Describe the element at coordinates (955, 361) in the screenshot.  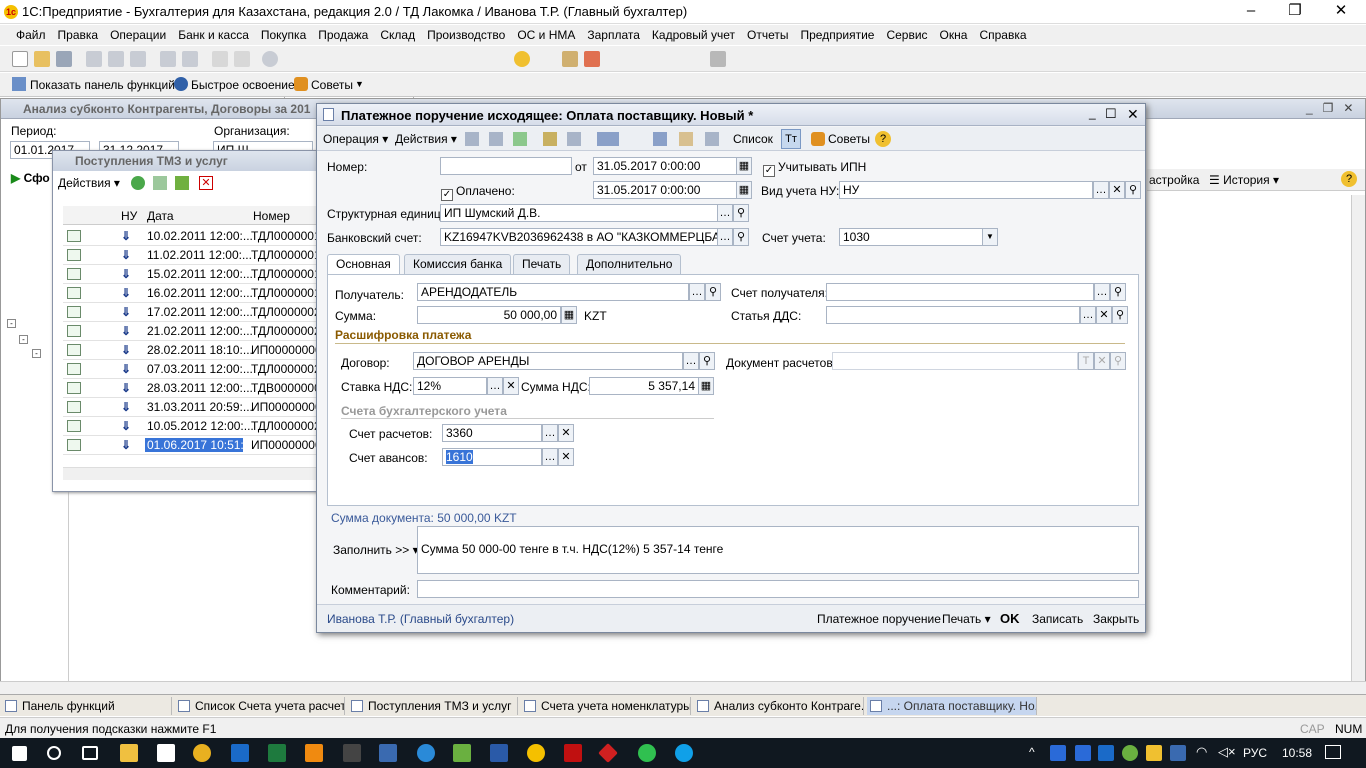
I see `settlement-doc-field` at that location.